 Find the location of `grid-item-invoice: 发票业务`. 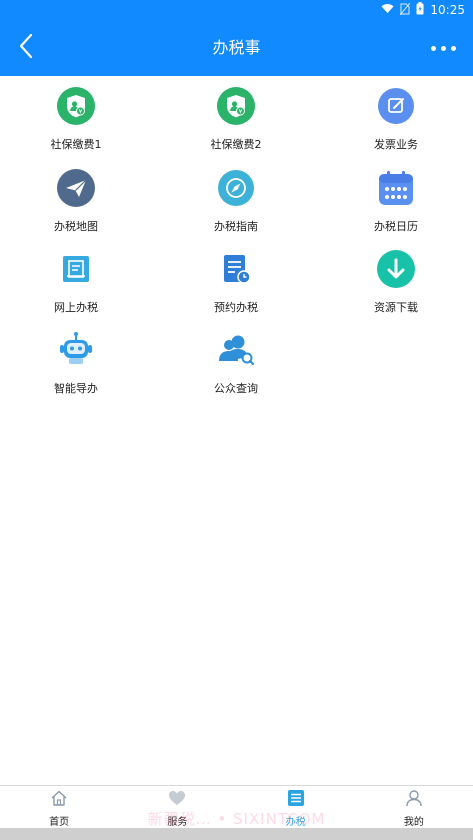

grid-item-invoice: 发票业务 is located at coordinates (396, 125).